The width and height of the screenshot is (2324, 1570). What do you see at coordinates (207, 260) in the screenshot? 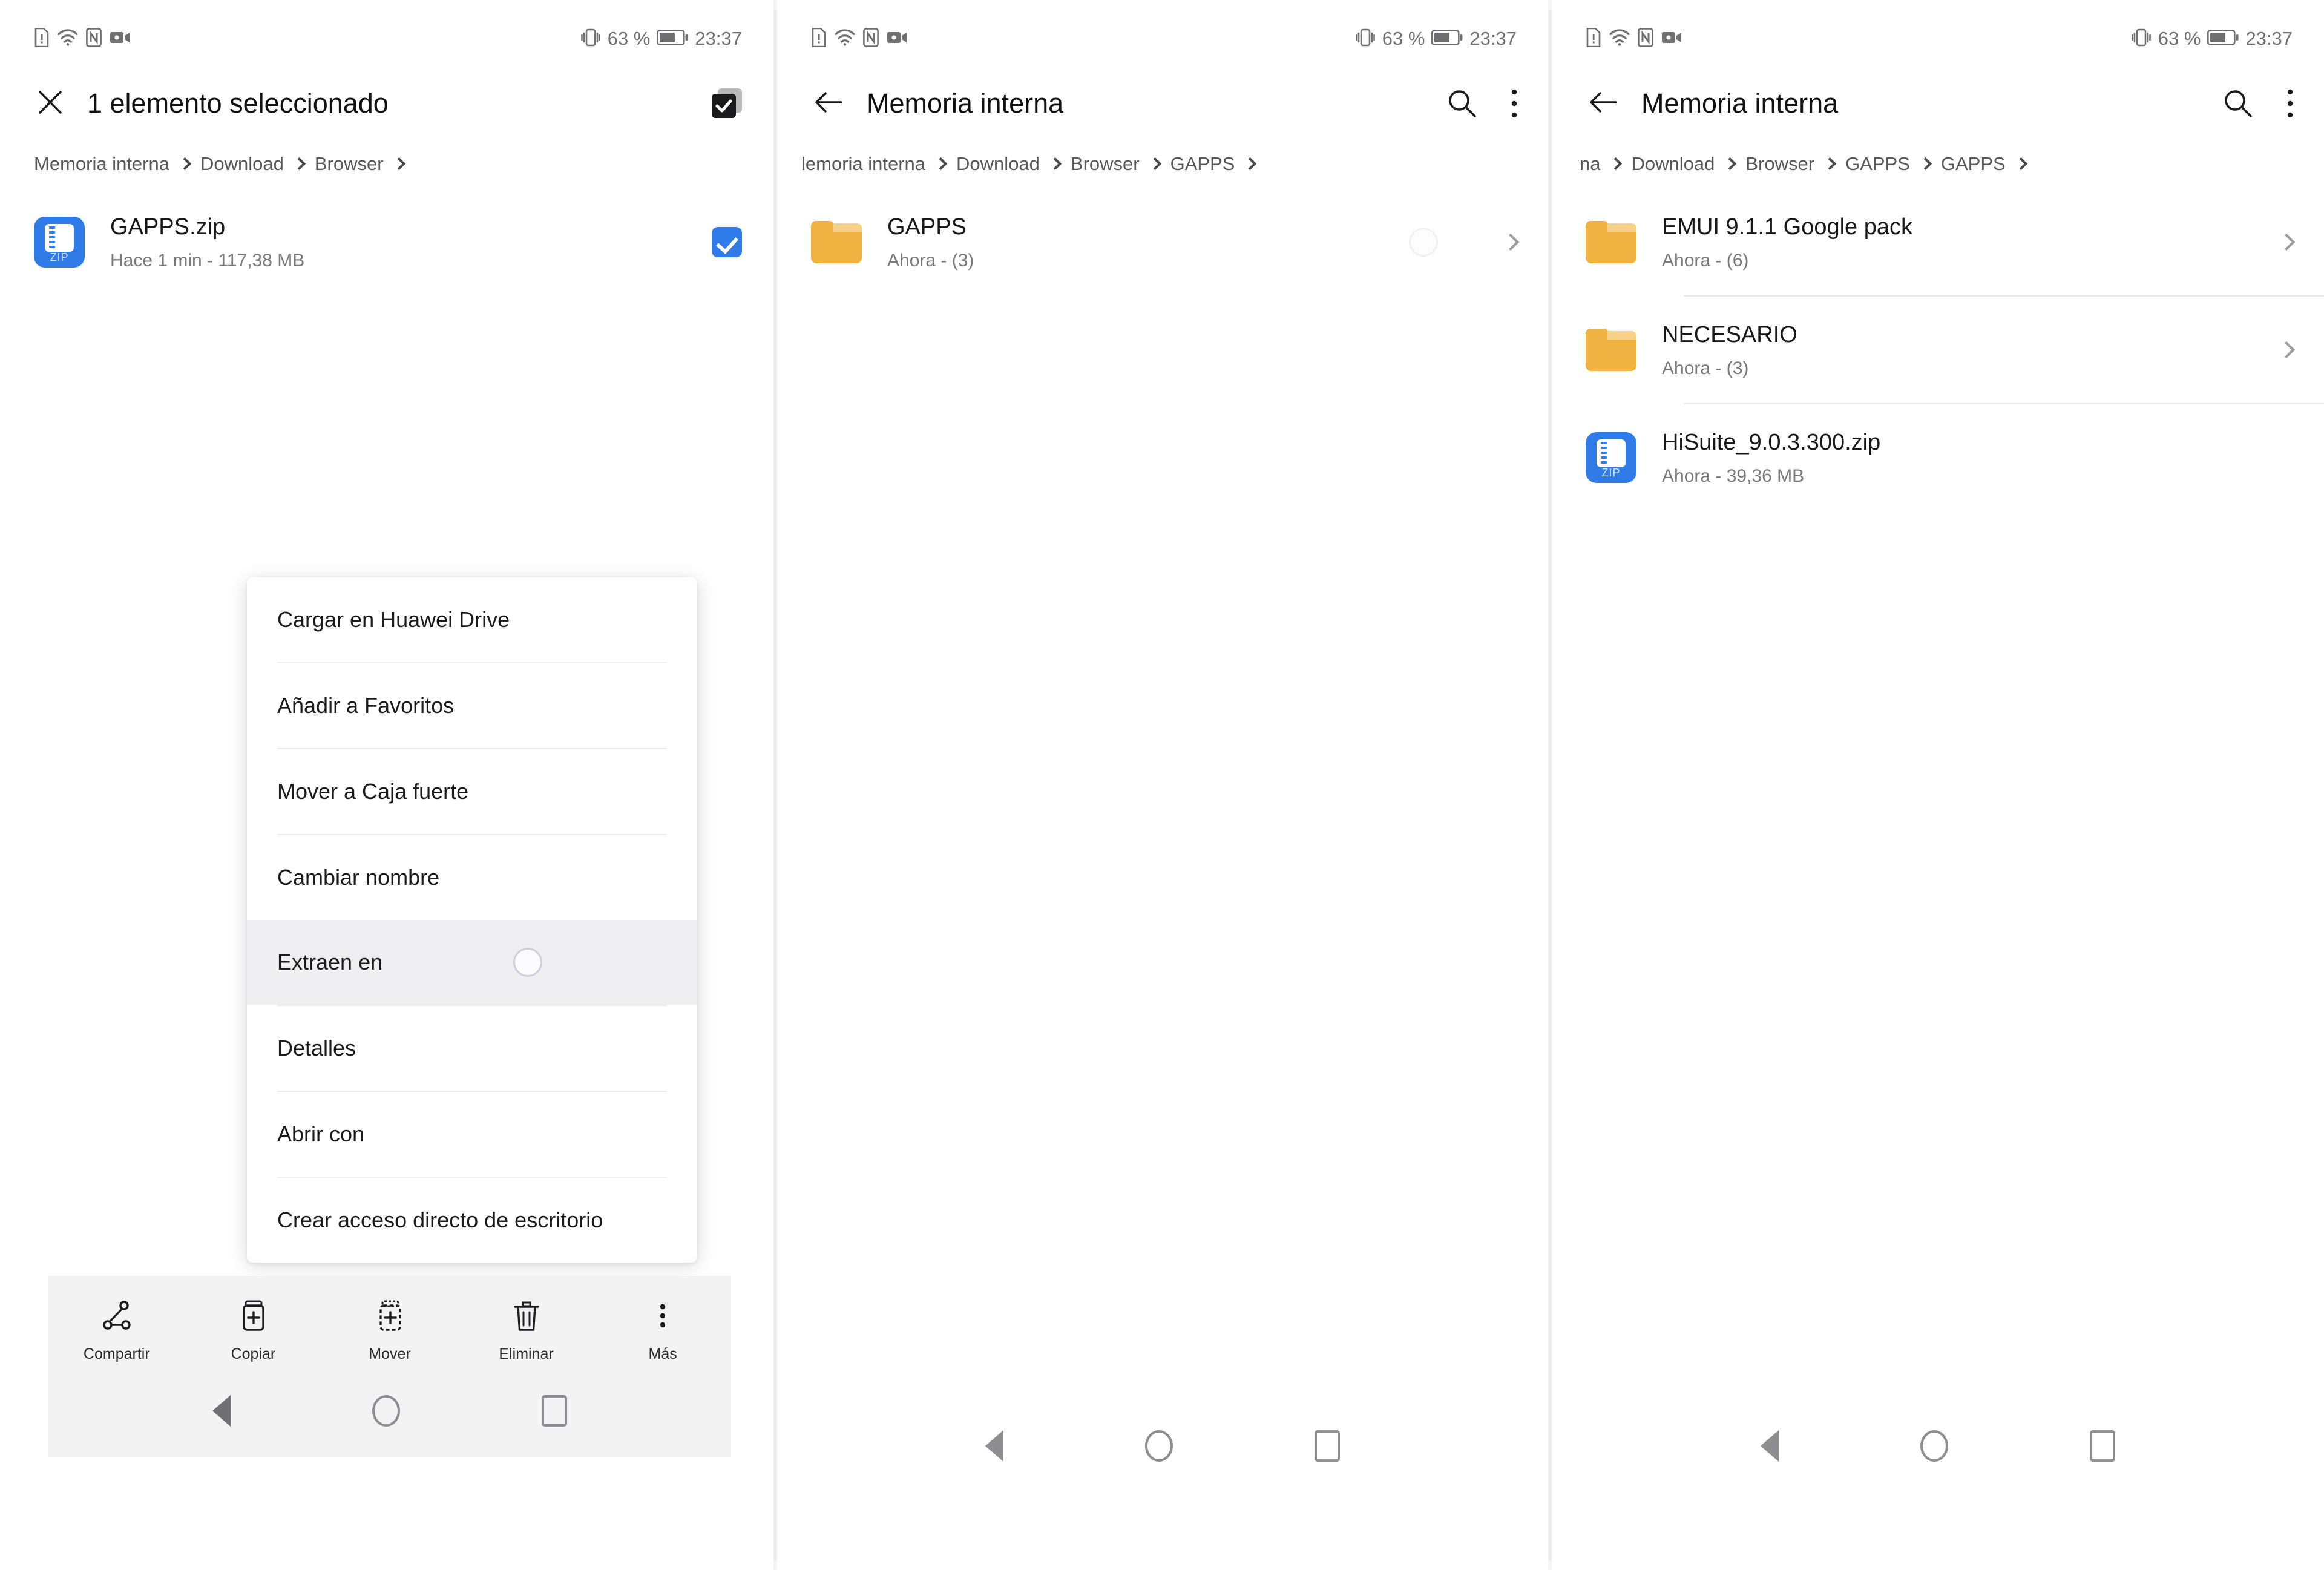
I see `file-meta: Hace 1 min - 117,38 MB` at bounding box center [207, 260].